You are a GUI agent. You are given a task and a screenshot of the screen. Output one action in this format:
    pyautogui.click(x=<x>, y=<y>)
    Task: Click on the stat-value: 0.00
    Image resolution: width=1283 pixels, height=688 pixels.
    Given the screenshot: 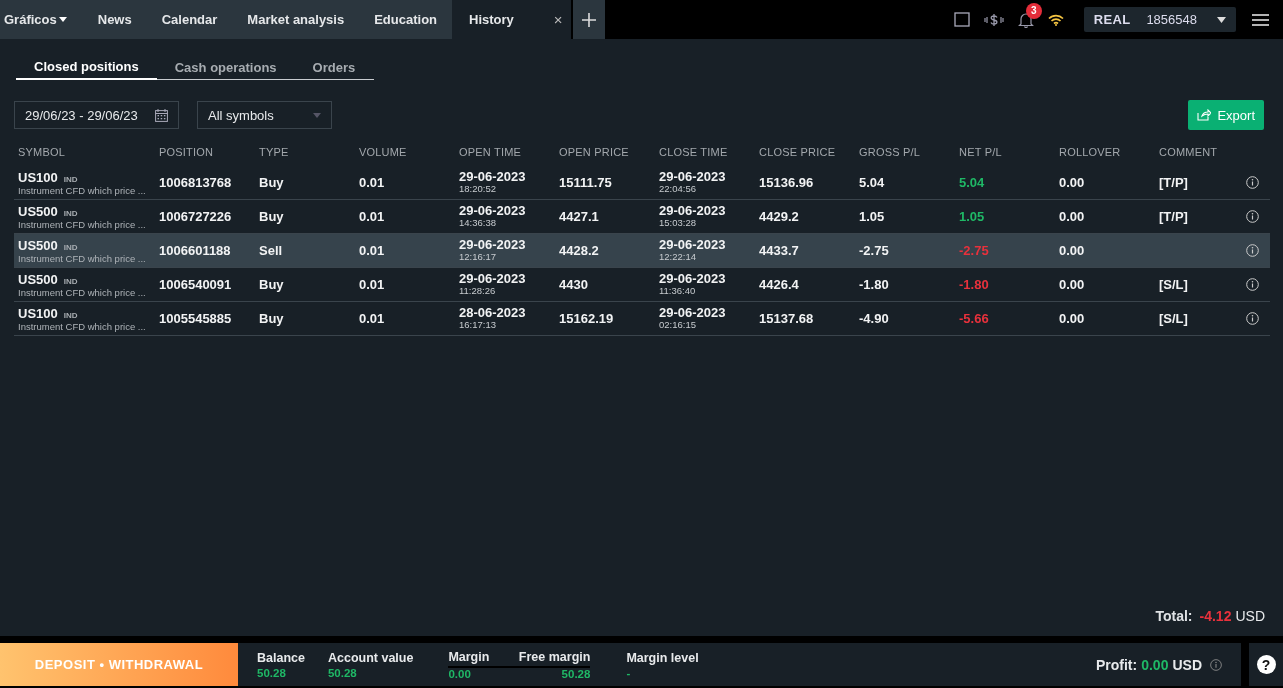 What is the action you would take?
    pyautogui.click(x=460, y=674)
    